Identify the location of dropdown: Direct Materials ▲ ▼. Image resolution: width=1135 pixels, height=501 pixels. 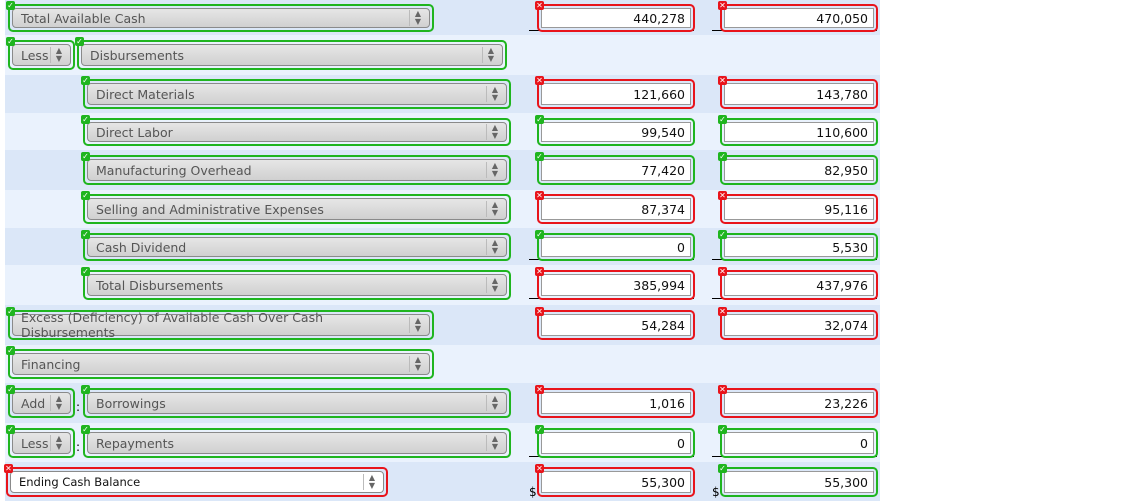
(297, 94).